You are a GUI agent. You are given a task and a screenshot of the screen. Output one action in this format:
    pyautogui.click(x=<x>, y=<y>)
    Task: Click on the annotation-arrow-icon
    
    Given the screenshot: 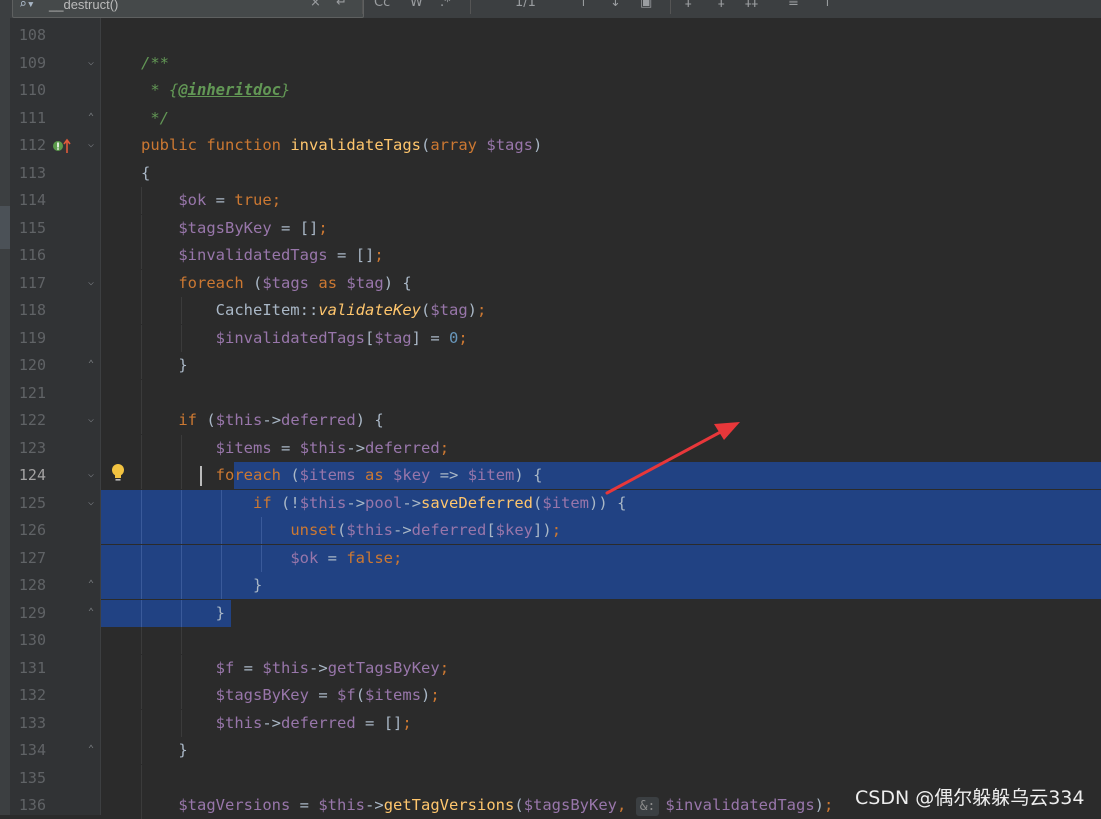 What is the action you would take?
    pyautogui.click(x=672, y=458)
    